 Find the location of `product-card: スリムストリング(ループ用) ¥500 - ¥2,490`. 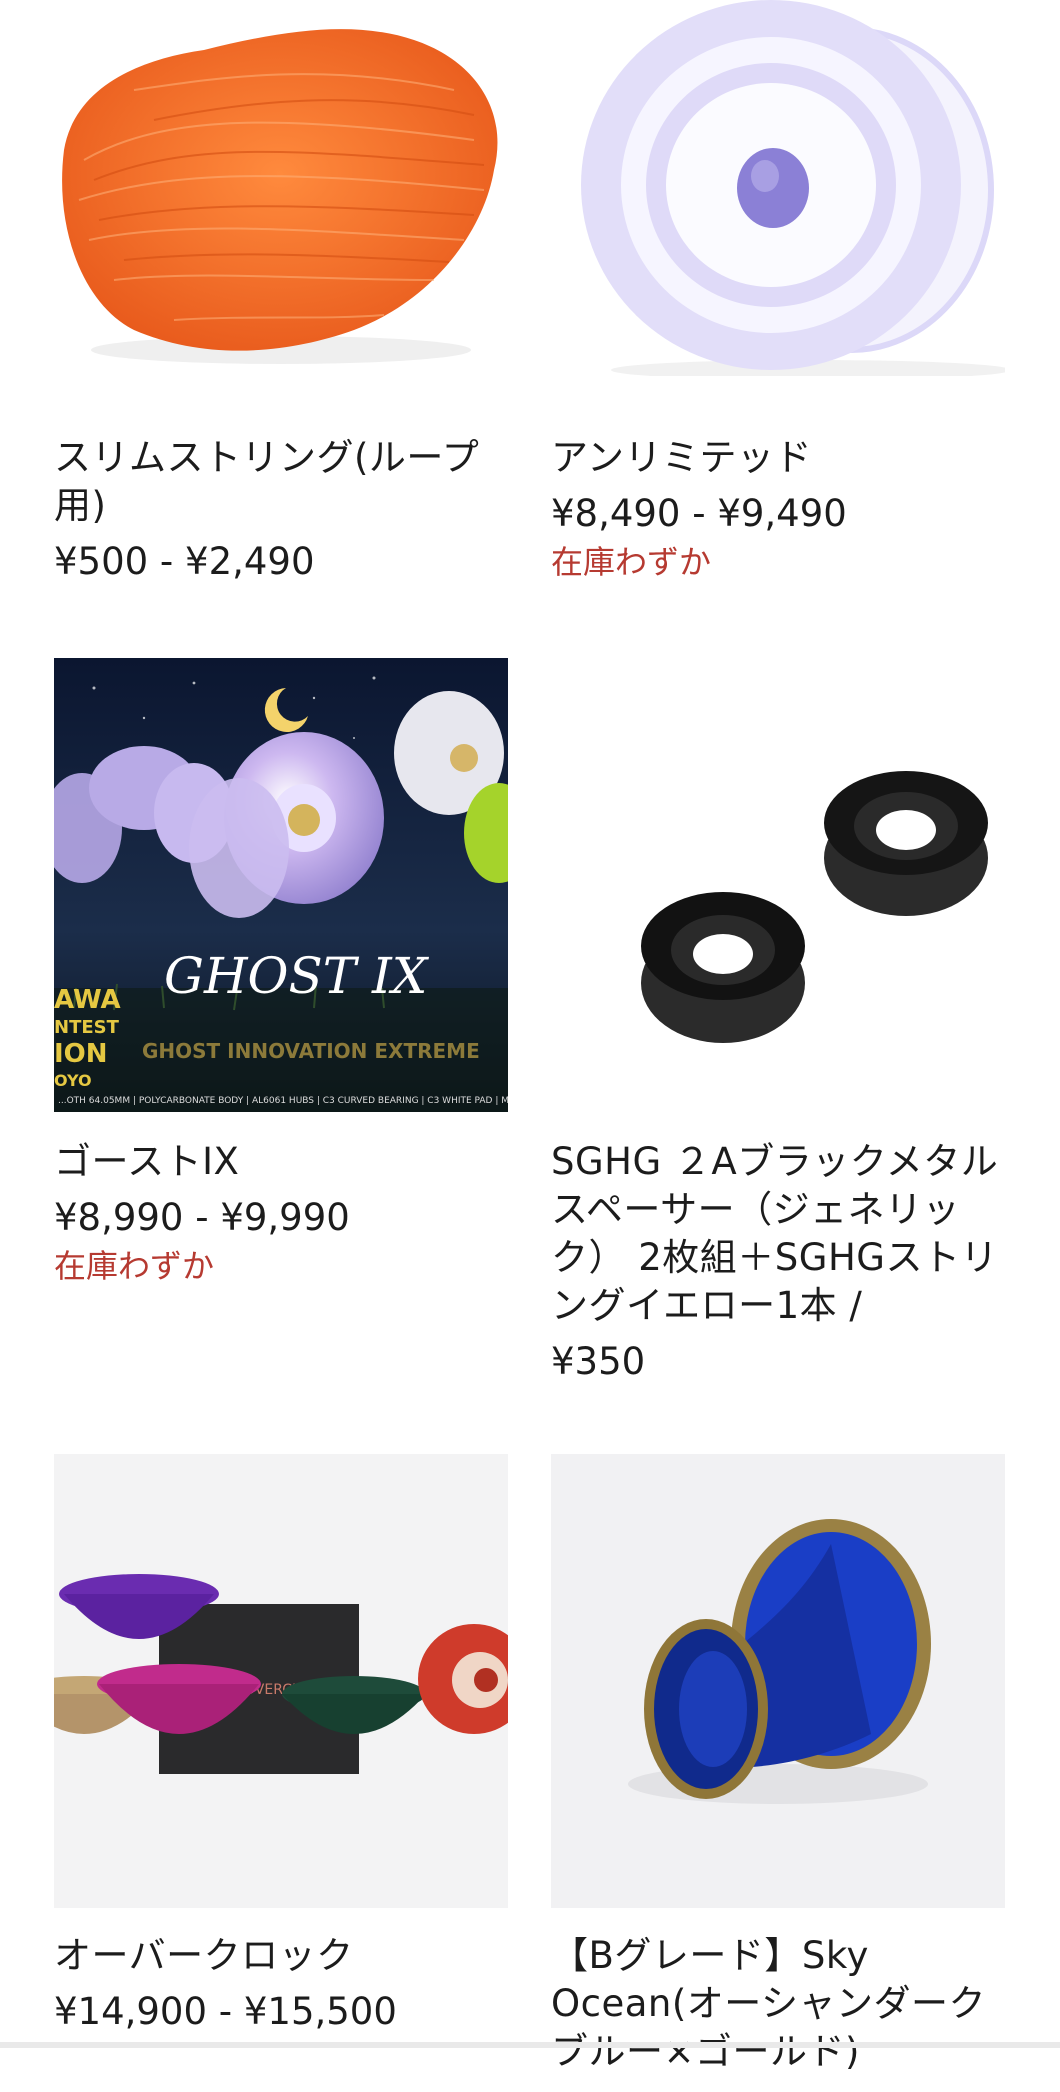

product-card: スリムストリング(ループ用) ¥500 - ¥2,490 is located at coordinates (281, 293).